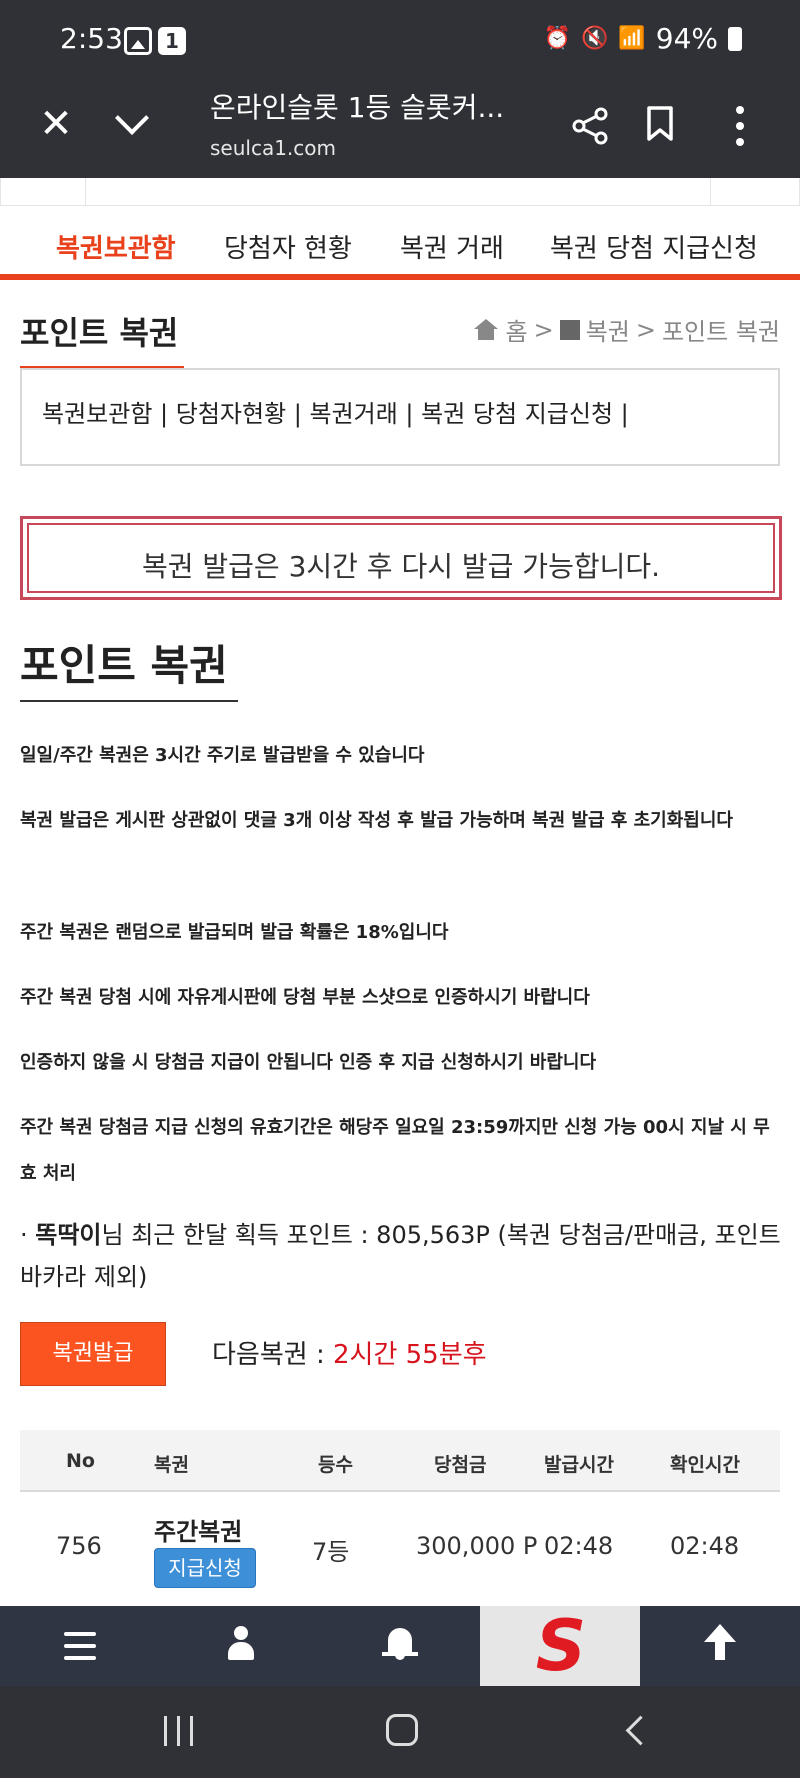 The width and height of the screenshot is (800, 1778). I want to click on site-logo-icon: S, so click(561, 1646).